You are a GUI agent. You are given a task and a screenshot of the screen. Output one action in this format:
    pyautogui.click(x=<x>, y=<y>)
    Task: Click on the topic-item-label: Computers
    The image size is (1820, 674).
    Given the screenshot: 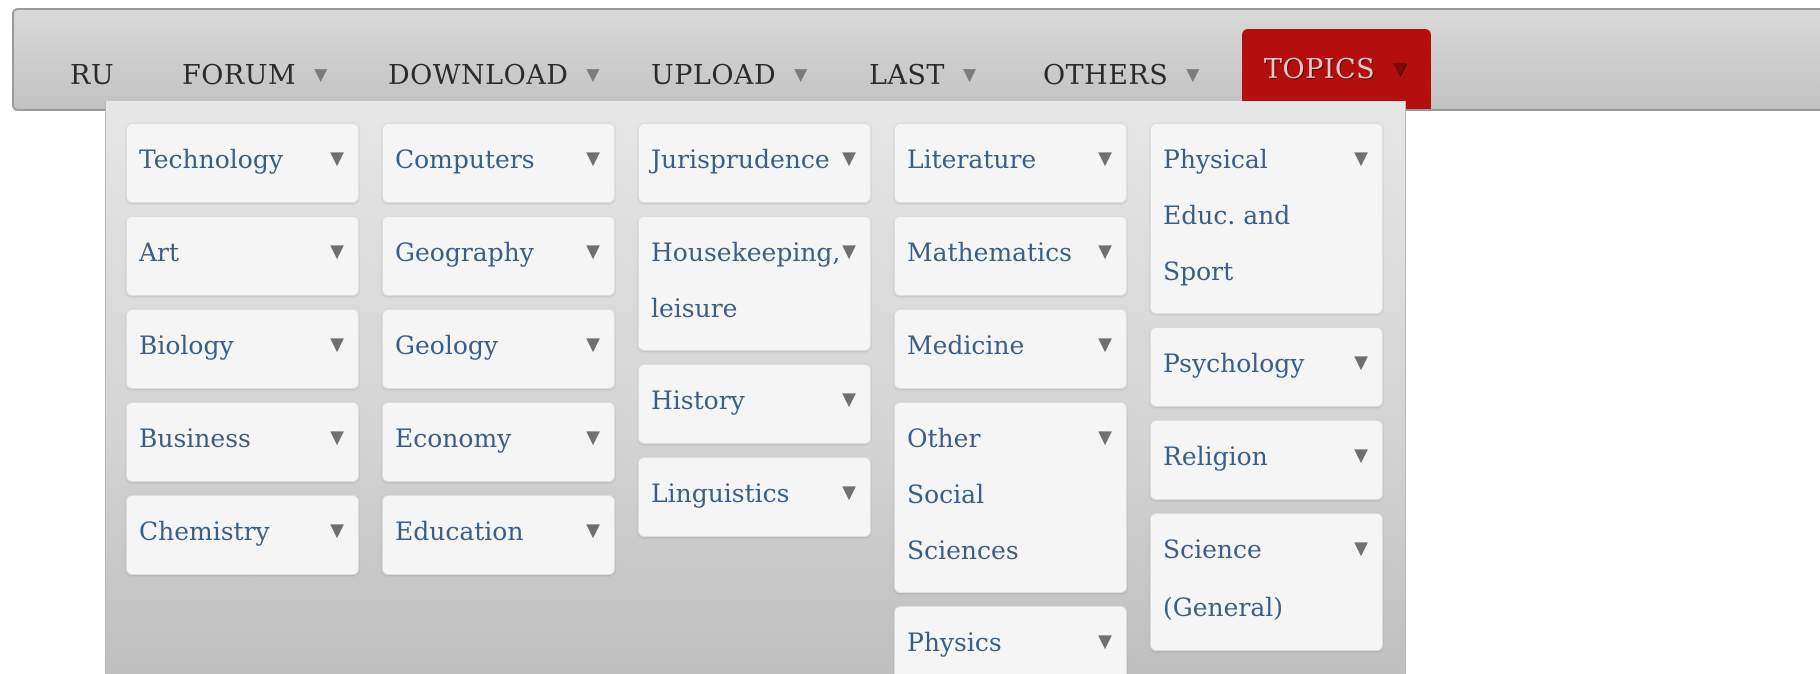 What is the action you would take?
    pyautogui.click(x=465, y=159)
    